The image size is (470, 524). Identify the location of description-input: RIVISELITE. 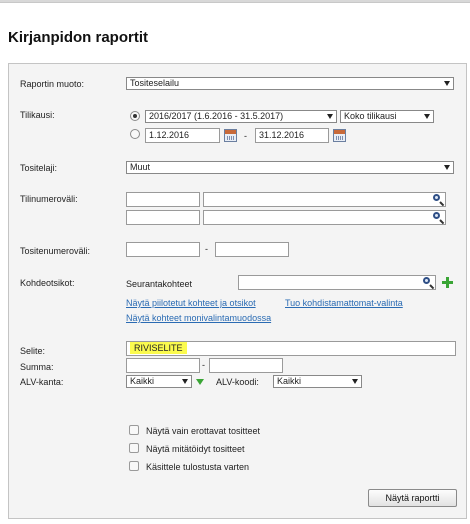
(291, 348).